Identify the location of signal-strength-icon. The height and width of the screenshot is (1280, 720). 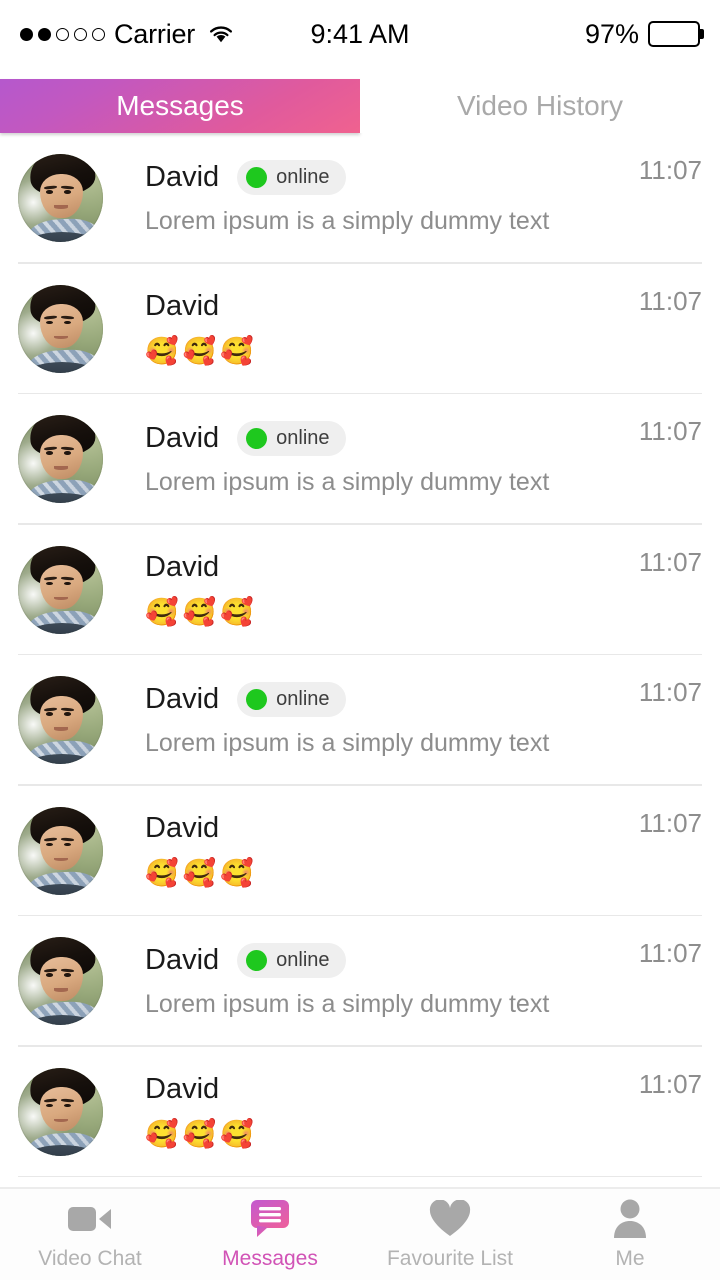
(62, 34).